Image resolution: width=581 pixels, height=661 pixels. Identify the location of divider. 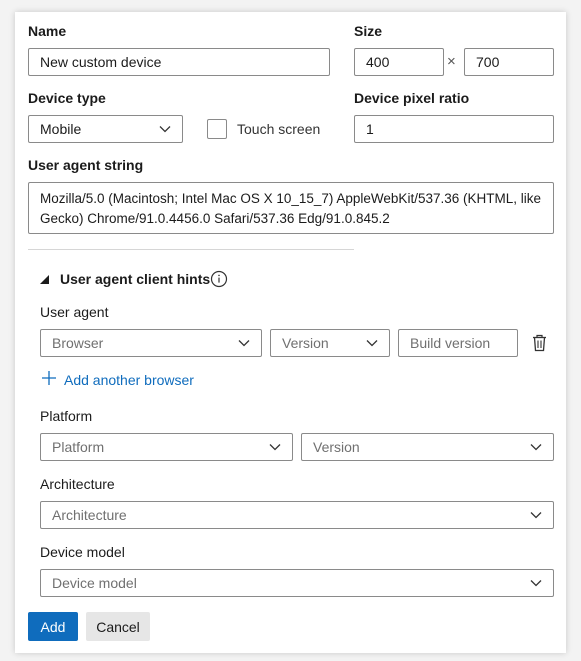
(191, 249).